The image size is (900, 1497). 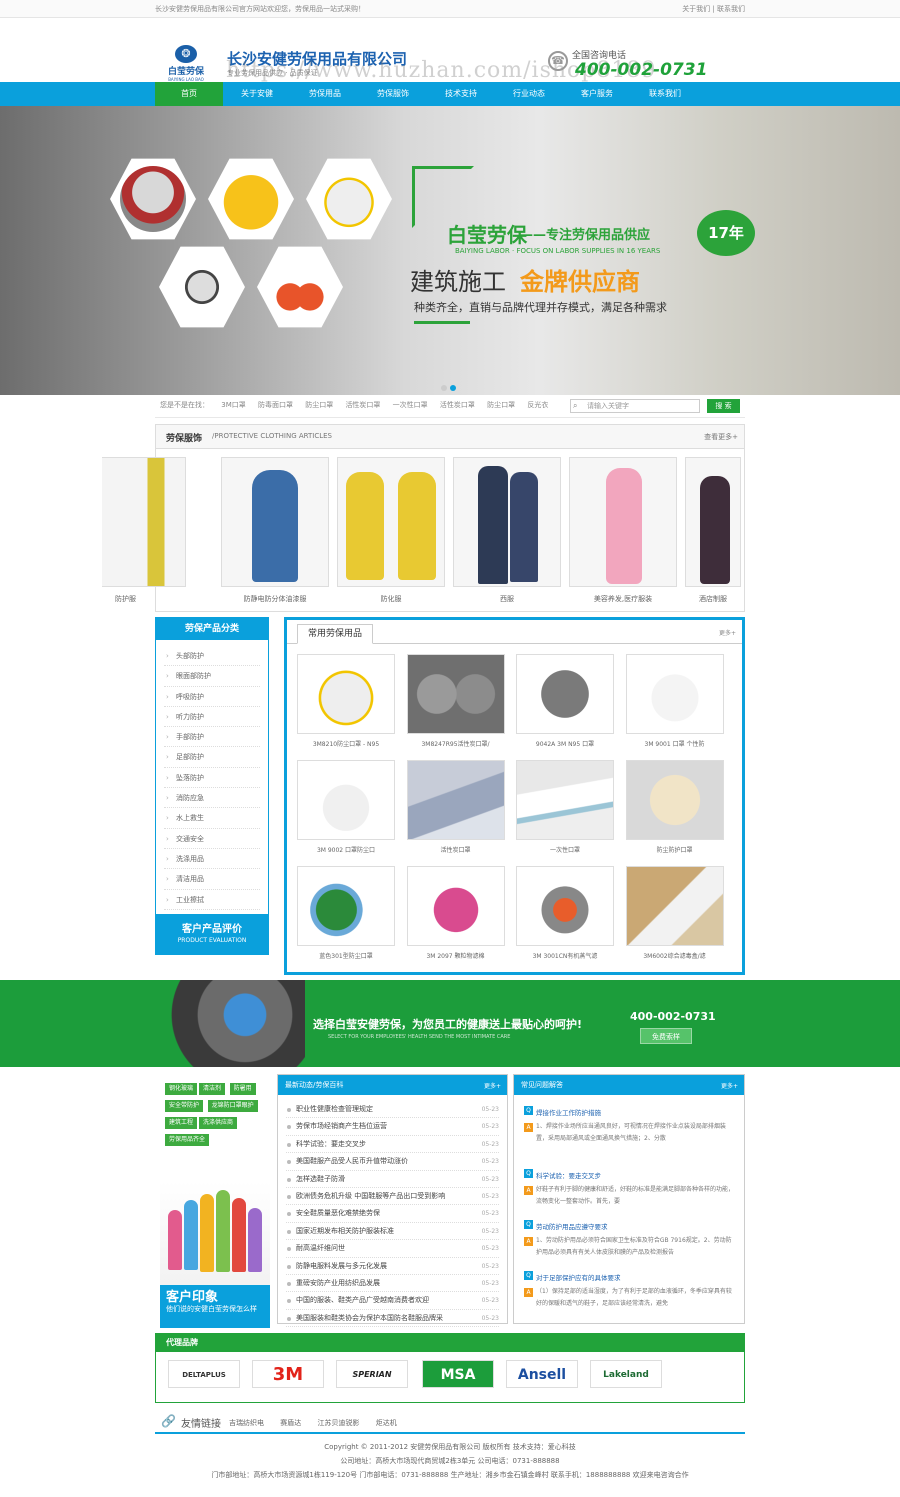 I want to click on brand-msa-logo: MSA, so click(x=458, y=1374).